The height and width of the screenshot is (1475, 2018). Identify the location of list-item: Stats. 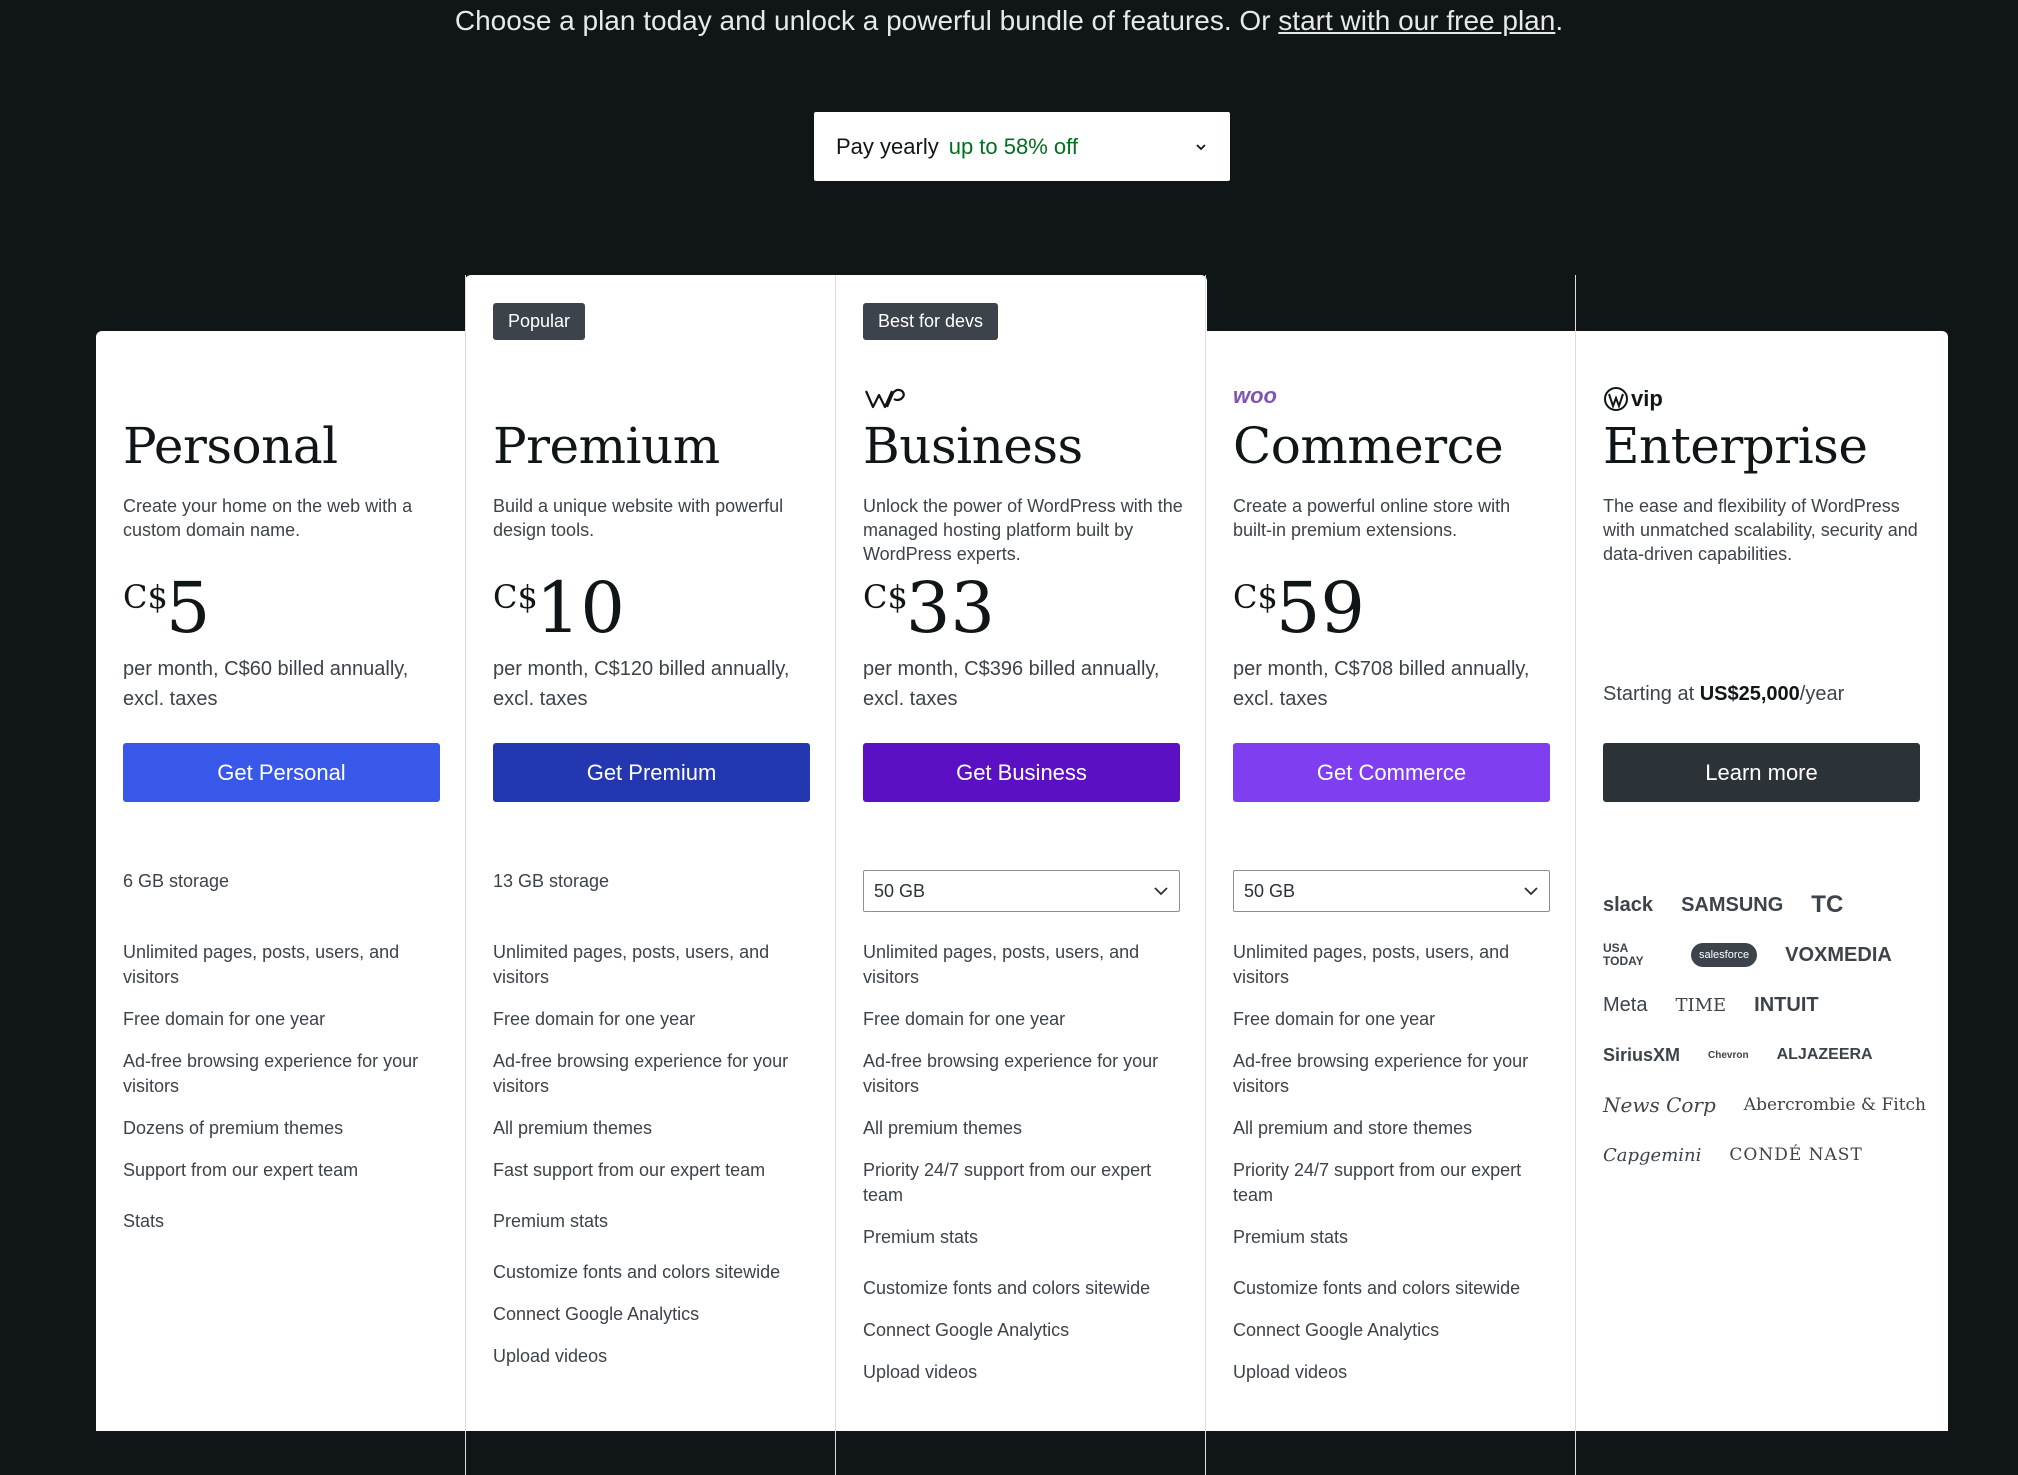
(144, 1221).